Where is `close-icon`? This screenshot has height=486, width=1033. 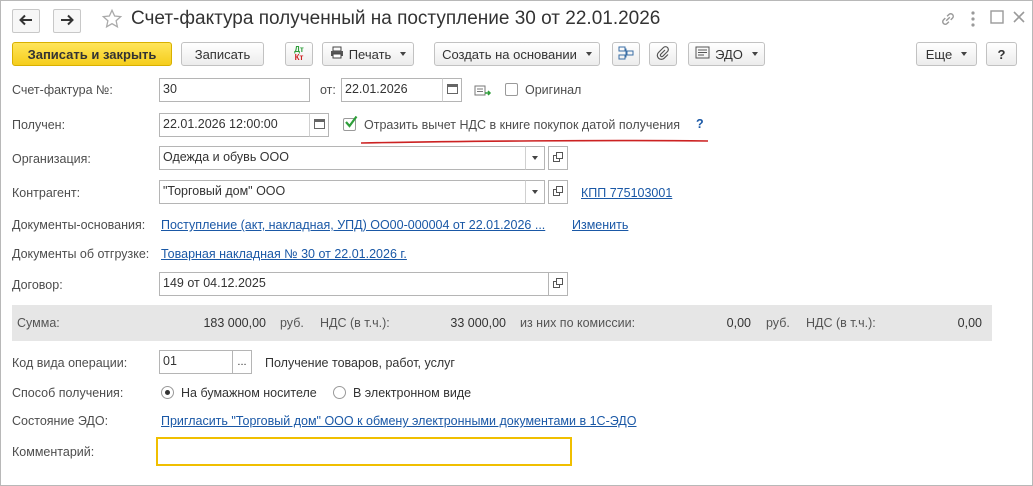
close-icon is located at coordinates (1019, 19).